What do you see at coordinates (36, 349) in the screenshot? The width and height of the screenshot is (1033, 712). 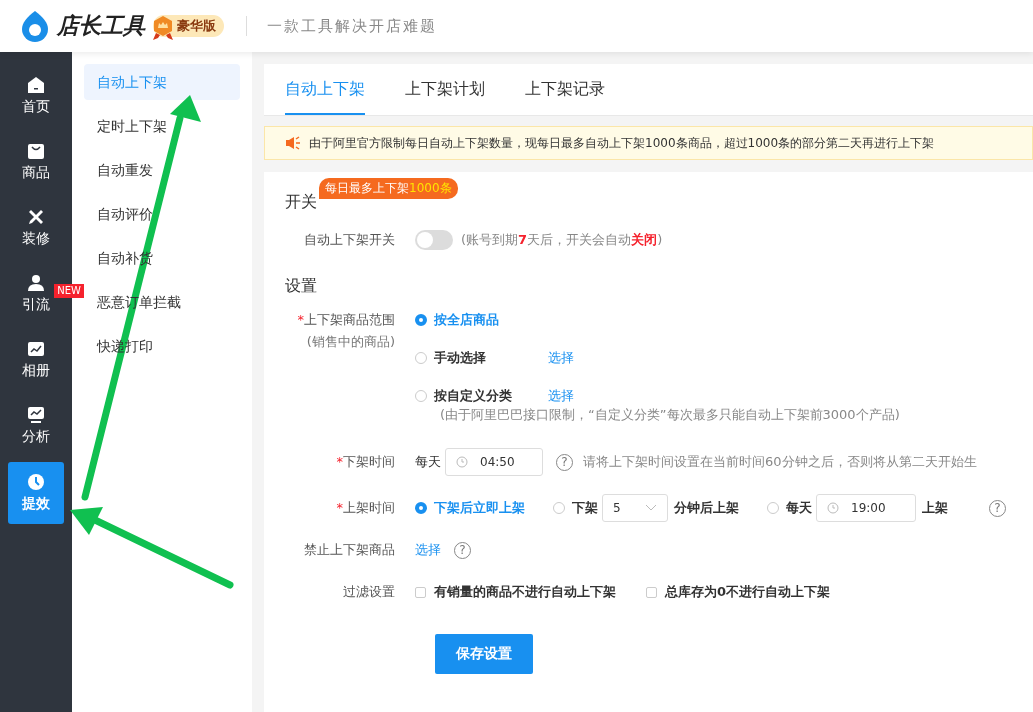 I see `photo-icon` at bounding box center [36, 349].